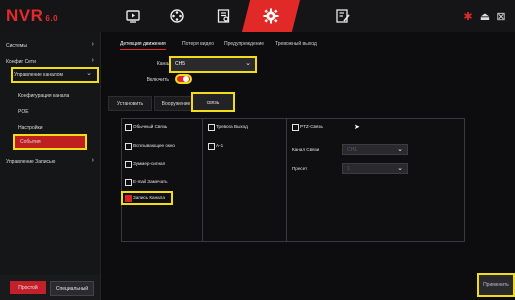 This screenshot has width=515, height=300. I want to click on tab-label: Тревожный выход, so click(296, 44).